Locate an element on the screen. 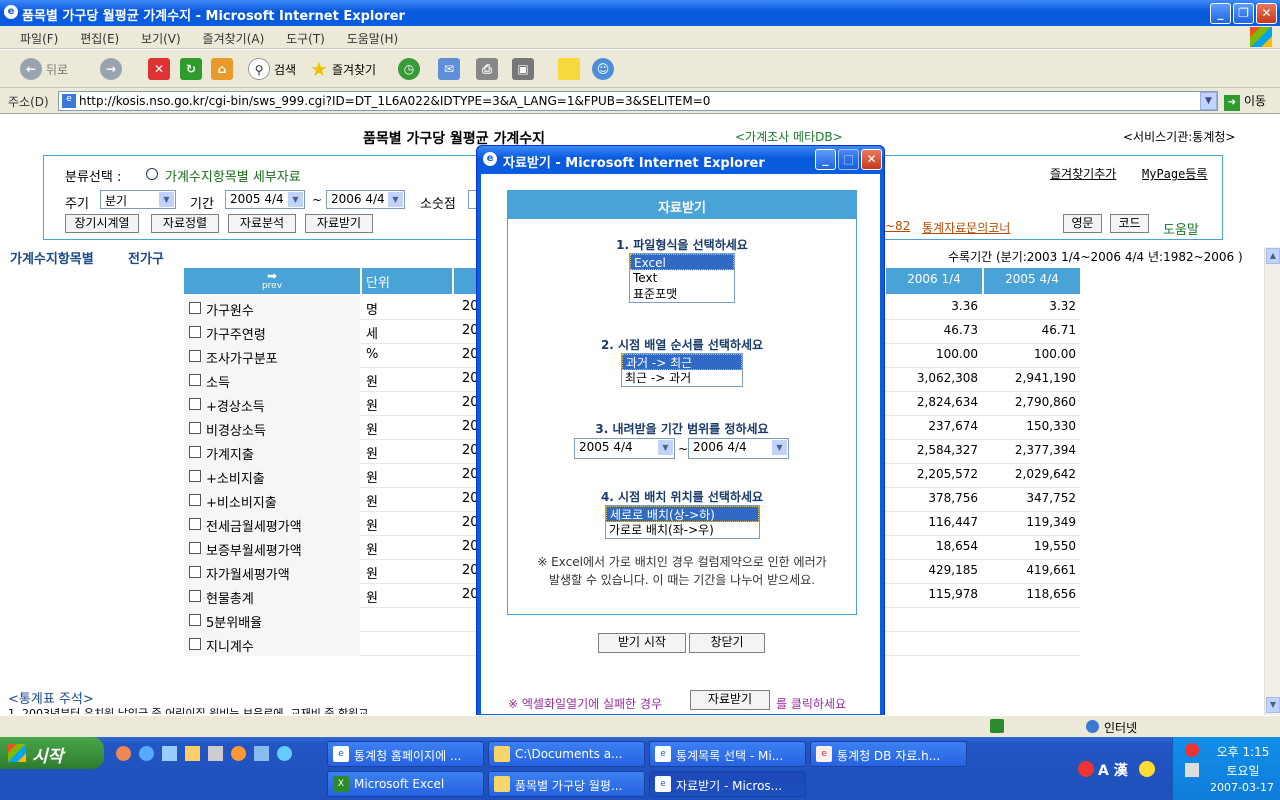 This screenshot has width=1280, height=800. quicklaunch-app-icon is located at coordinates (238, 753).